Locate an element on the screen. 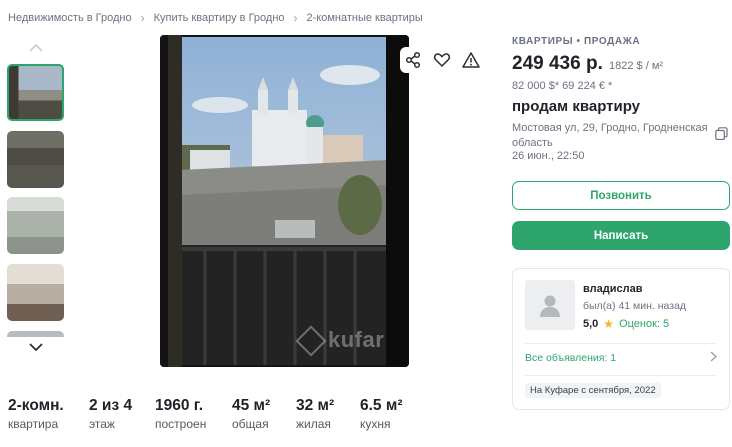  breadcrumb-link-realty-grodno: Недвижимость в Гродно is located at coordinates (70, 18).